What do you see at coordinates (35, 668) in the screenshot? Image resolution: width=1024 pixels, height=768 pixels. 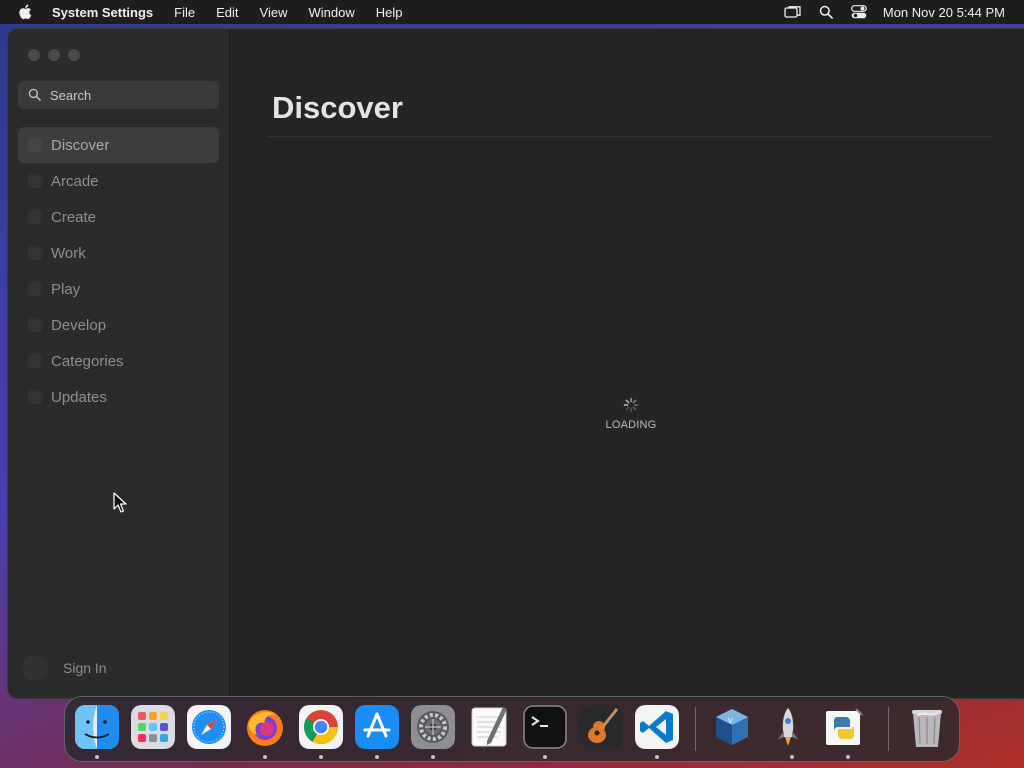 I see `avatar` at bounding box center [35, 668].